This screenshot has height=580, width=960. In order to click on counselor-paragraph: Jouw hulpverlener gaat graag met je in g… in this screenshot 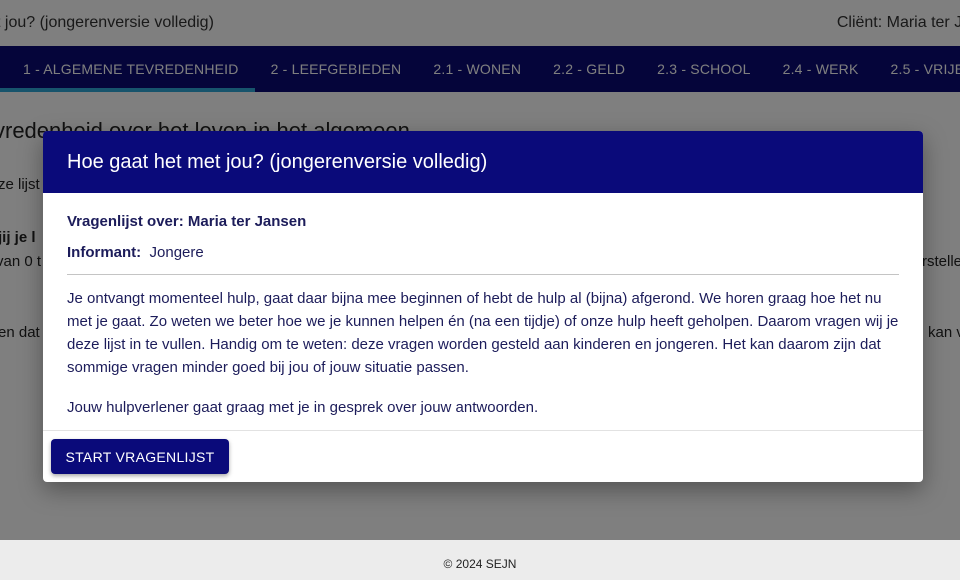, I will do `click(303, 407)`.